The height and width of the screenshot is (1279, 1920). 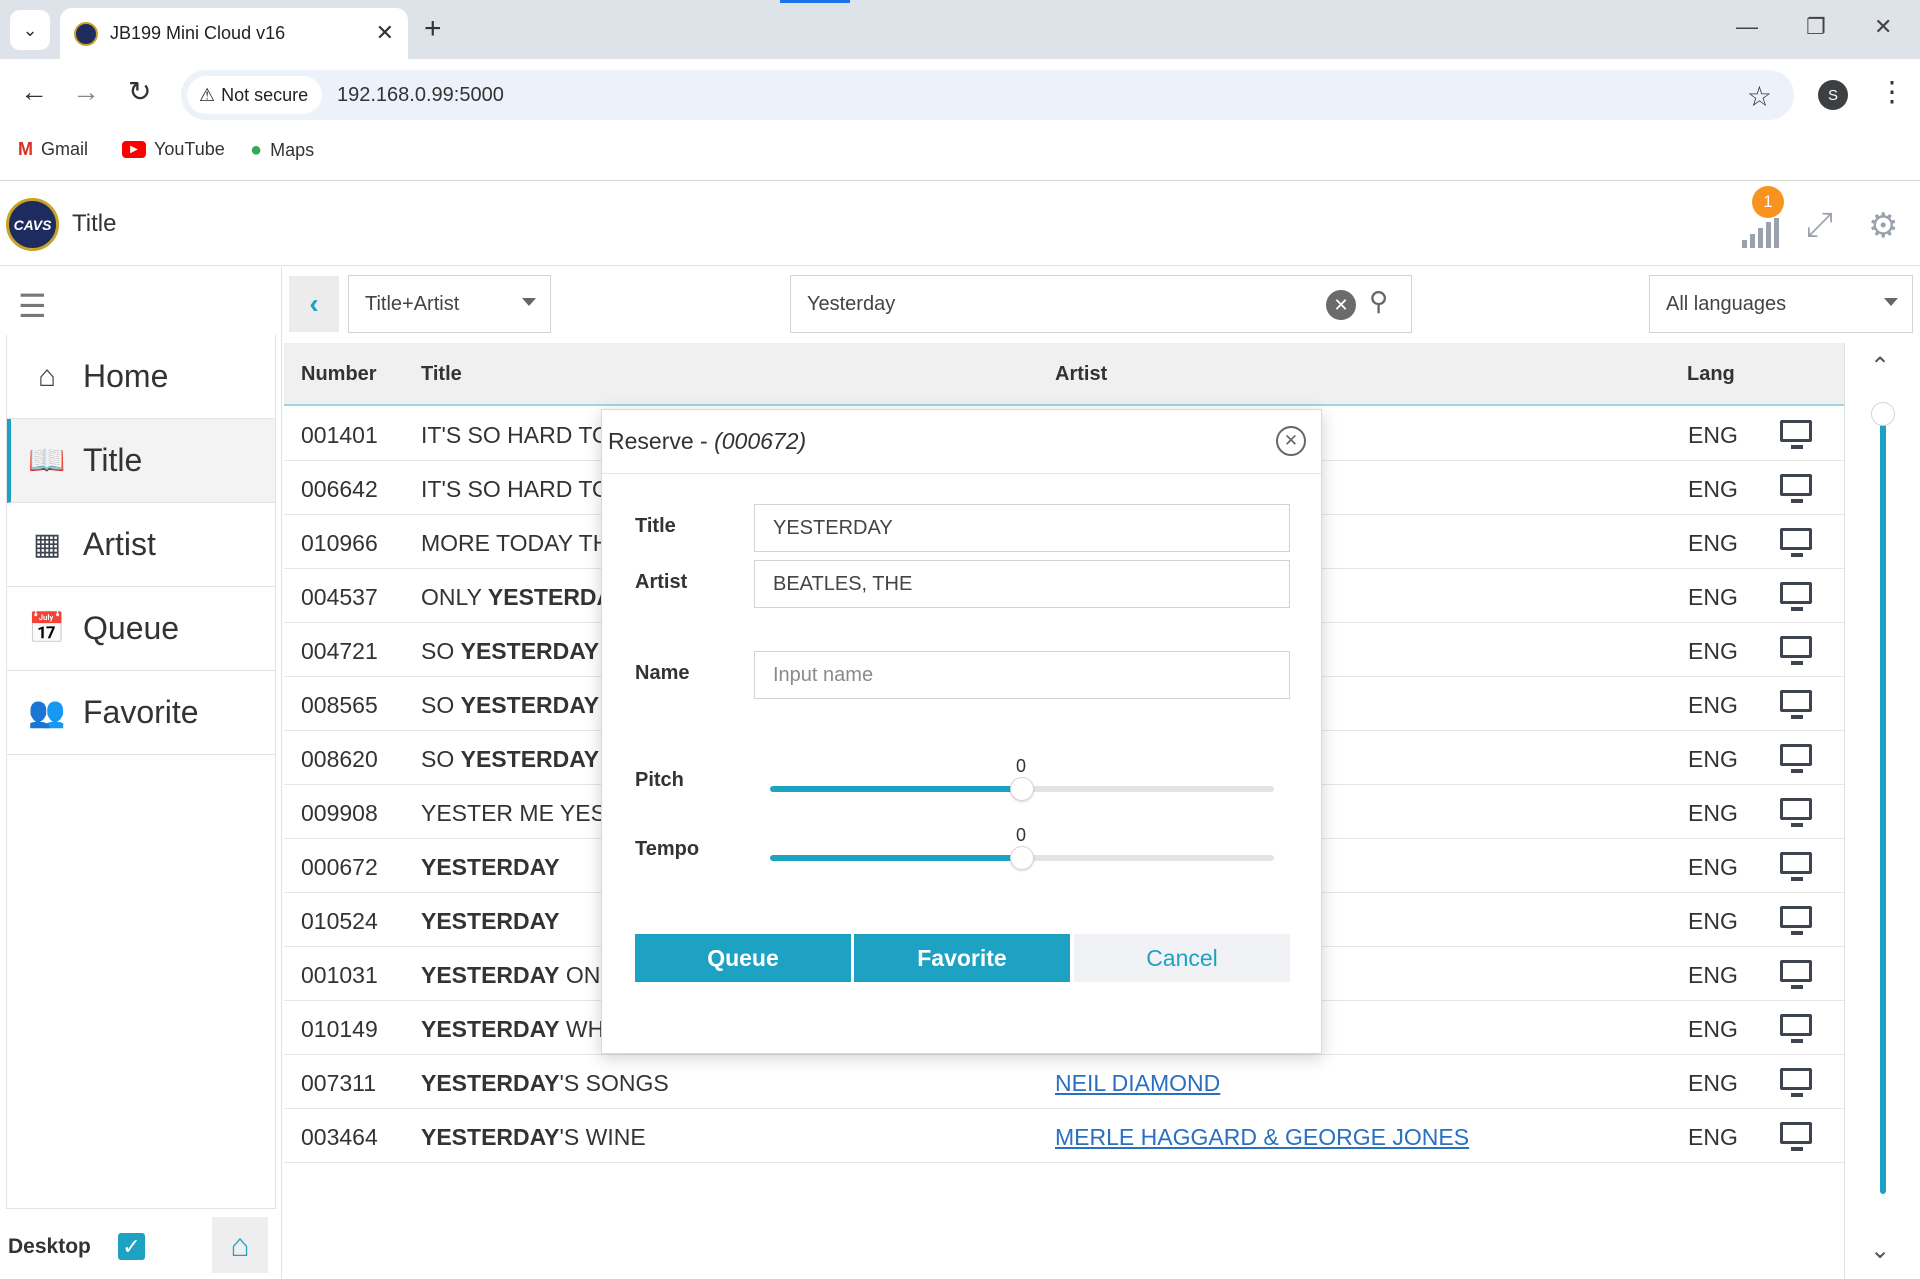 What do you see at coordinates (1101, 304) in the screenshot?
I see `search-input: Yesterday ✕ ⚲` at bounding box center [1101, 304].